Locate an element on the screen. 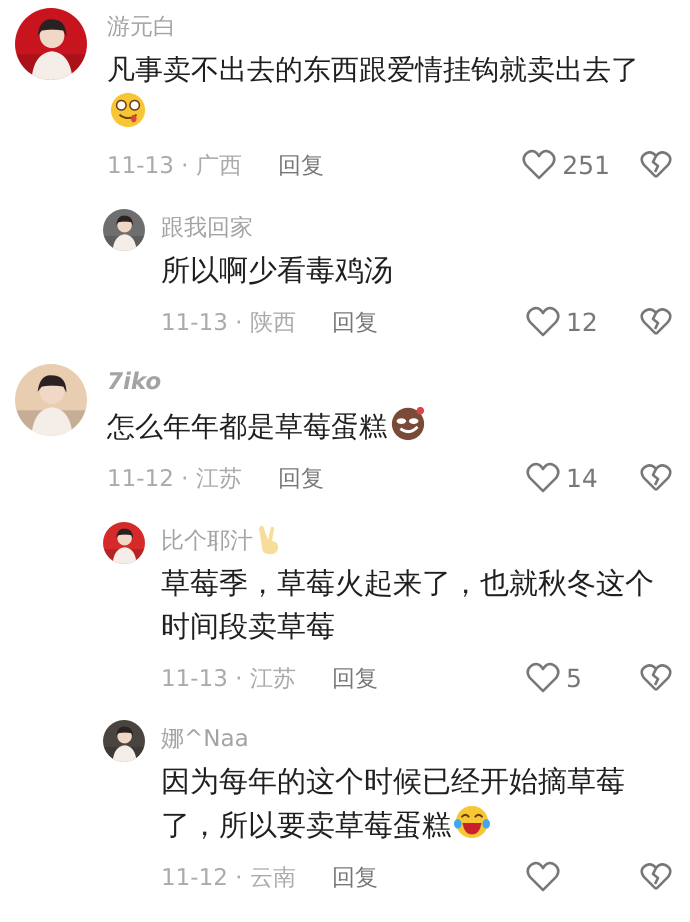  comment-text: 怎么年年都是草莓蛋糕 is located at coordinates (389, 426).